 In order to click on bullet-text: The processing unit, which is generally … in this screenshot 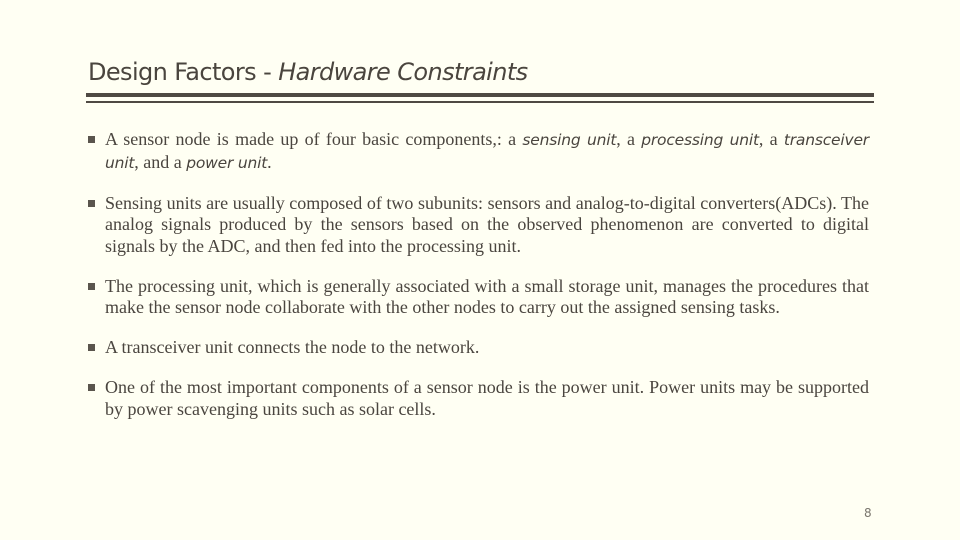, I will do `click(487, 296)`.